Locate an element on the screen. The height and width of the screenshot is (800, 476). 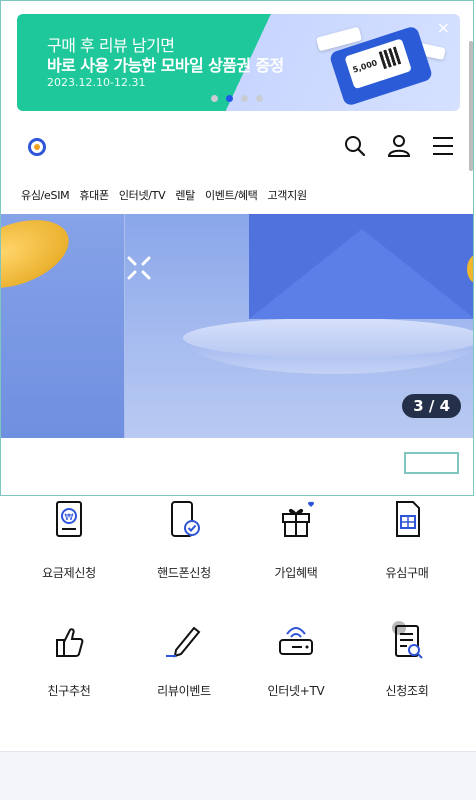
nav-item-rental: 렌탈 is located at coordinates (185, 195).